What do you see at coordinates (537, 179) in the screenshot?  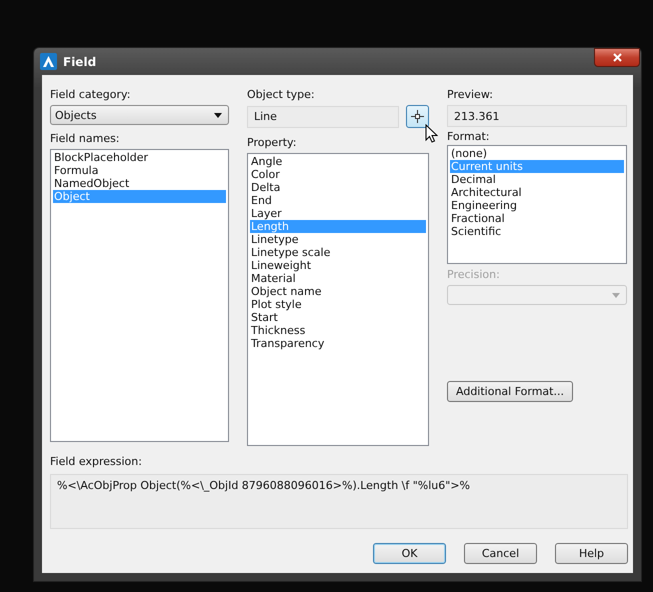 I see `list-item: Decimal` at bounding box center [537, 179].